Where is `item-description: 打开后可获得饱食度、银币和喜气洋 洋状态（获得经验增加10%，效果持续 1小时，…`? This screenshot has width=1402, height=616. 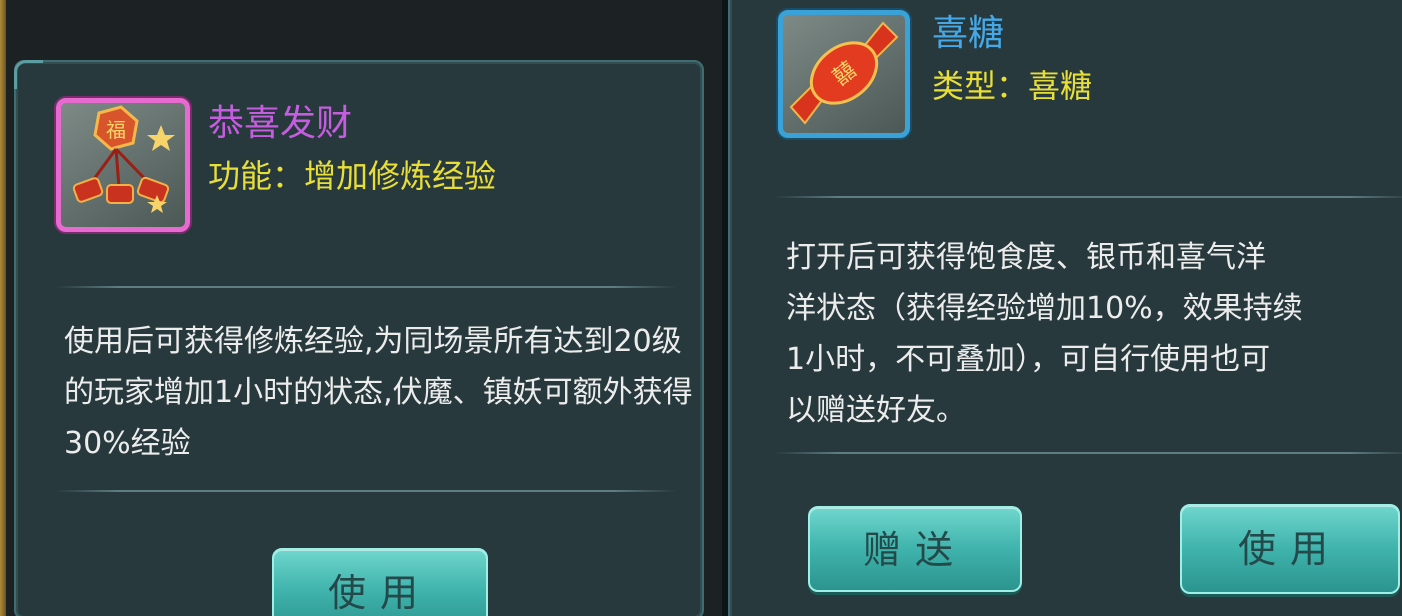
item-description: 打开后可获得饱食度、银币和喜气洋 洋状态（获得经验增加10%，效果持续 1小时，… is located at coordinates (1044, 334).